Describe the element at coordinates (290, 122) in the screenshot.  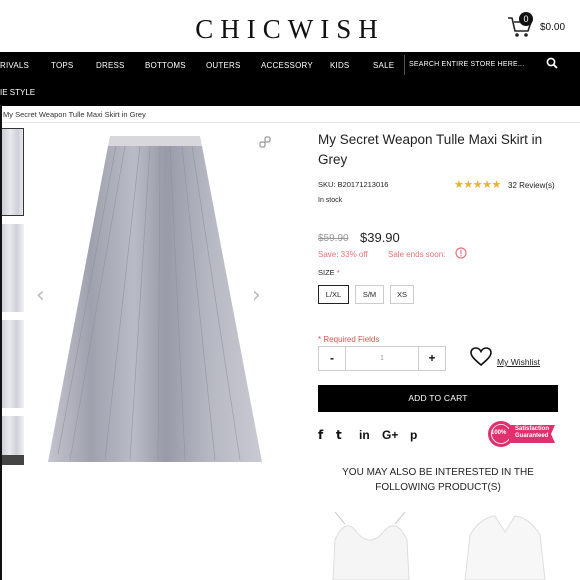
I see `divider` at that location.